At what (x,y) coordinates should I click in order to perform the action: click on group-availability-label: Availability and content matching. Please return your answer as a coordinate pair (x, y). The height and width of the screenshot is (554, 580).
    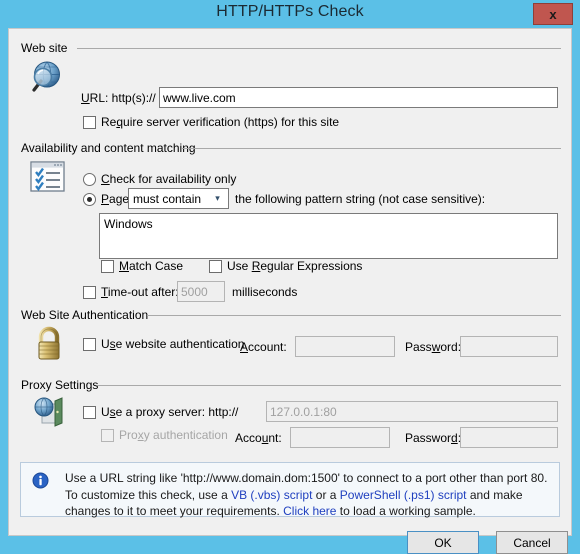
    Looking at the image, I should click on (109, 148).